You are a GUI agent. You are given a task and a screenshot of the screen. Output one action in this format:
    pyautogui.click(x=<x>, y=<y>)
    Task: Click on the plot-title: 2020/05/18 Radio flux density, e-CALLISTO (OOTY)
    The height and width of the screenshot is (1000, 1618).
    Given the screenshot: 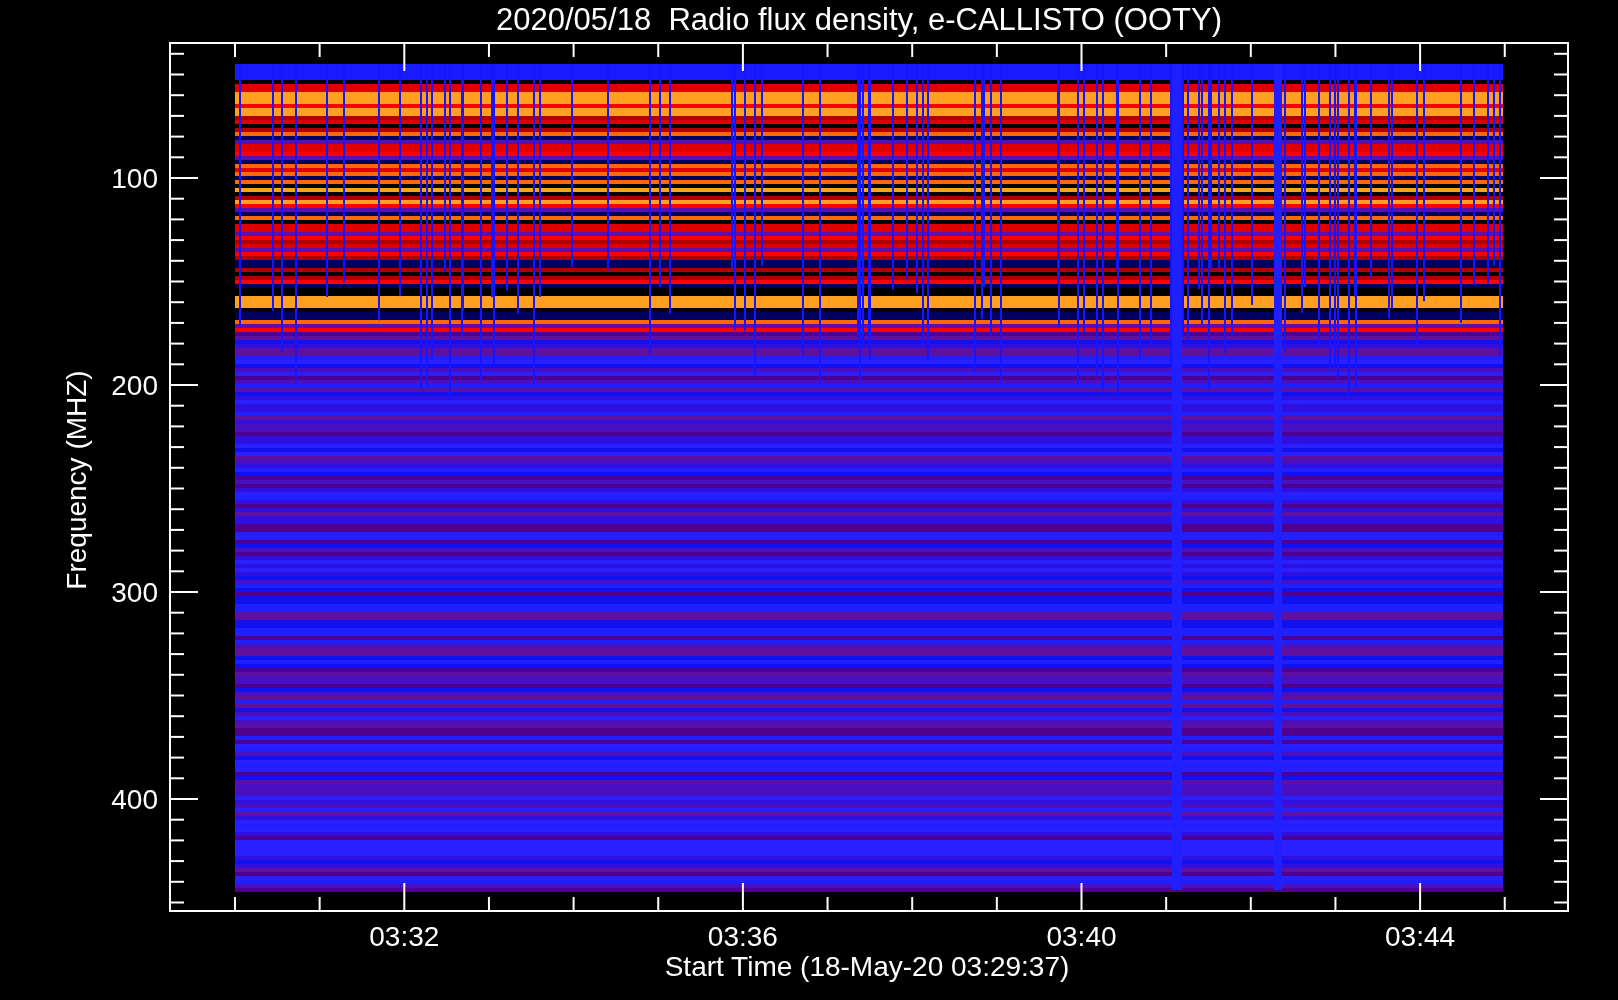 What is the action you would take?
    pyautogui.click(x=858, y=20)
    